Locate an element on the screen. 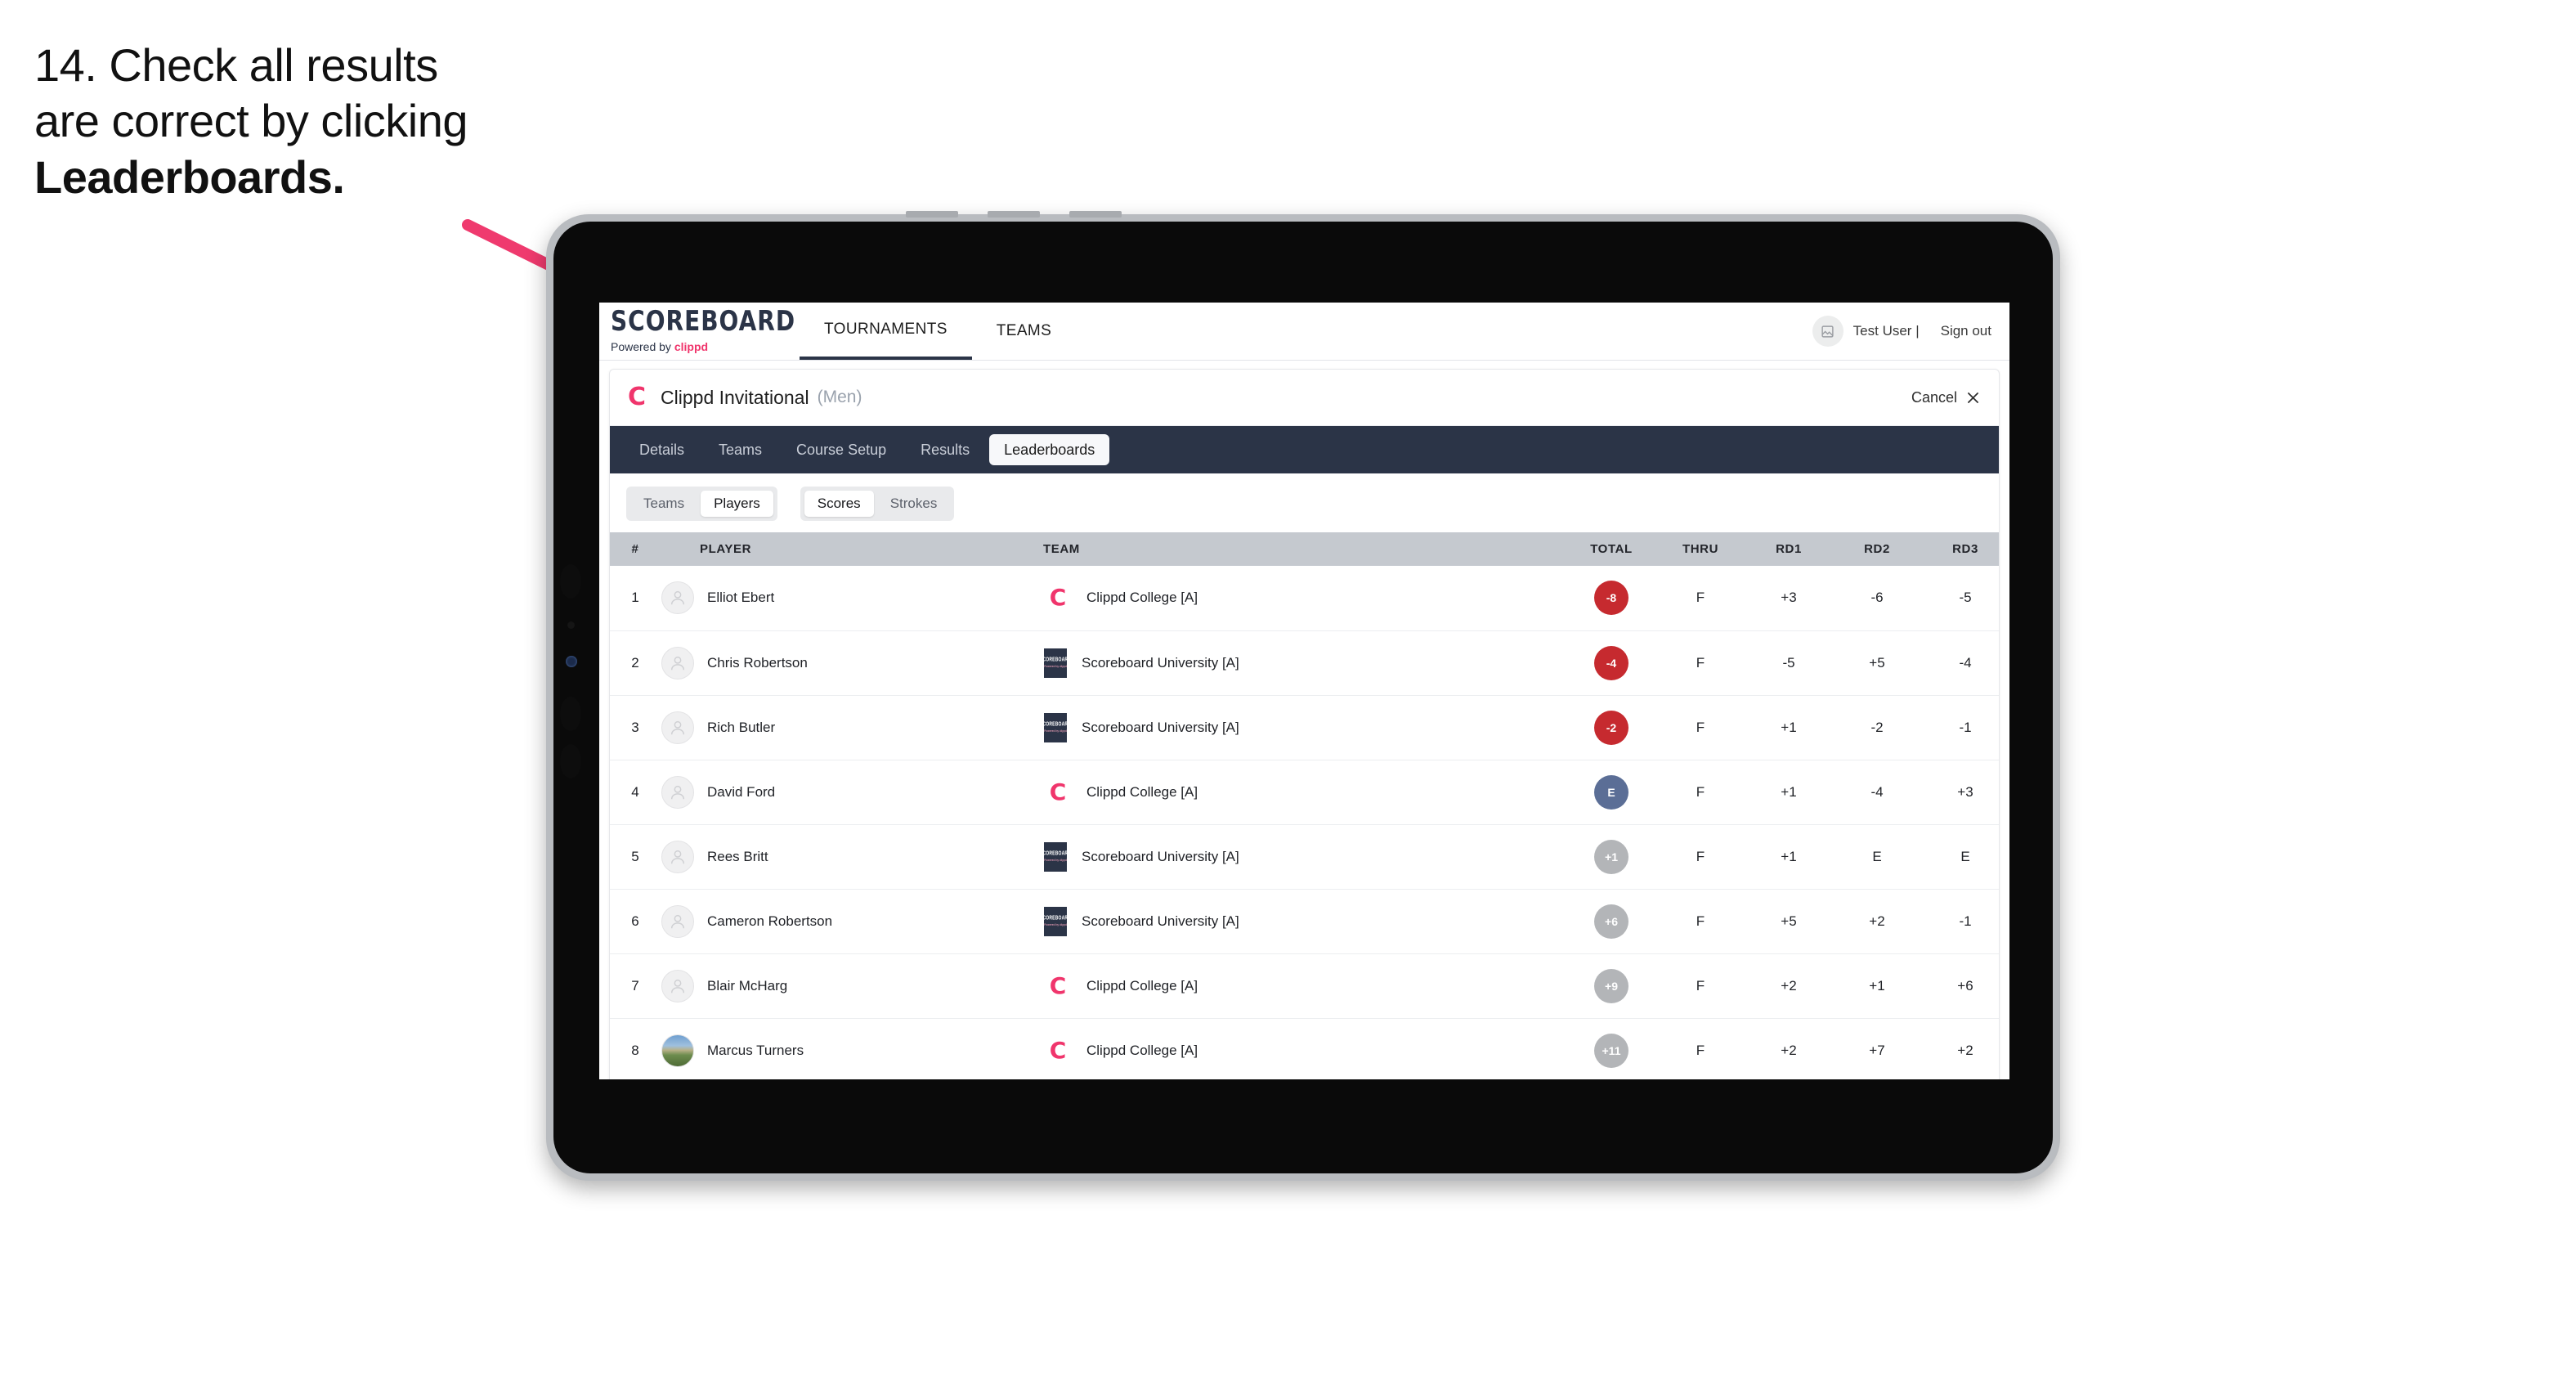 The height and width of the screenshot is (1386, 2576). close-icon is located at coordinates (1973, 397).